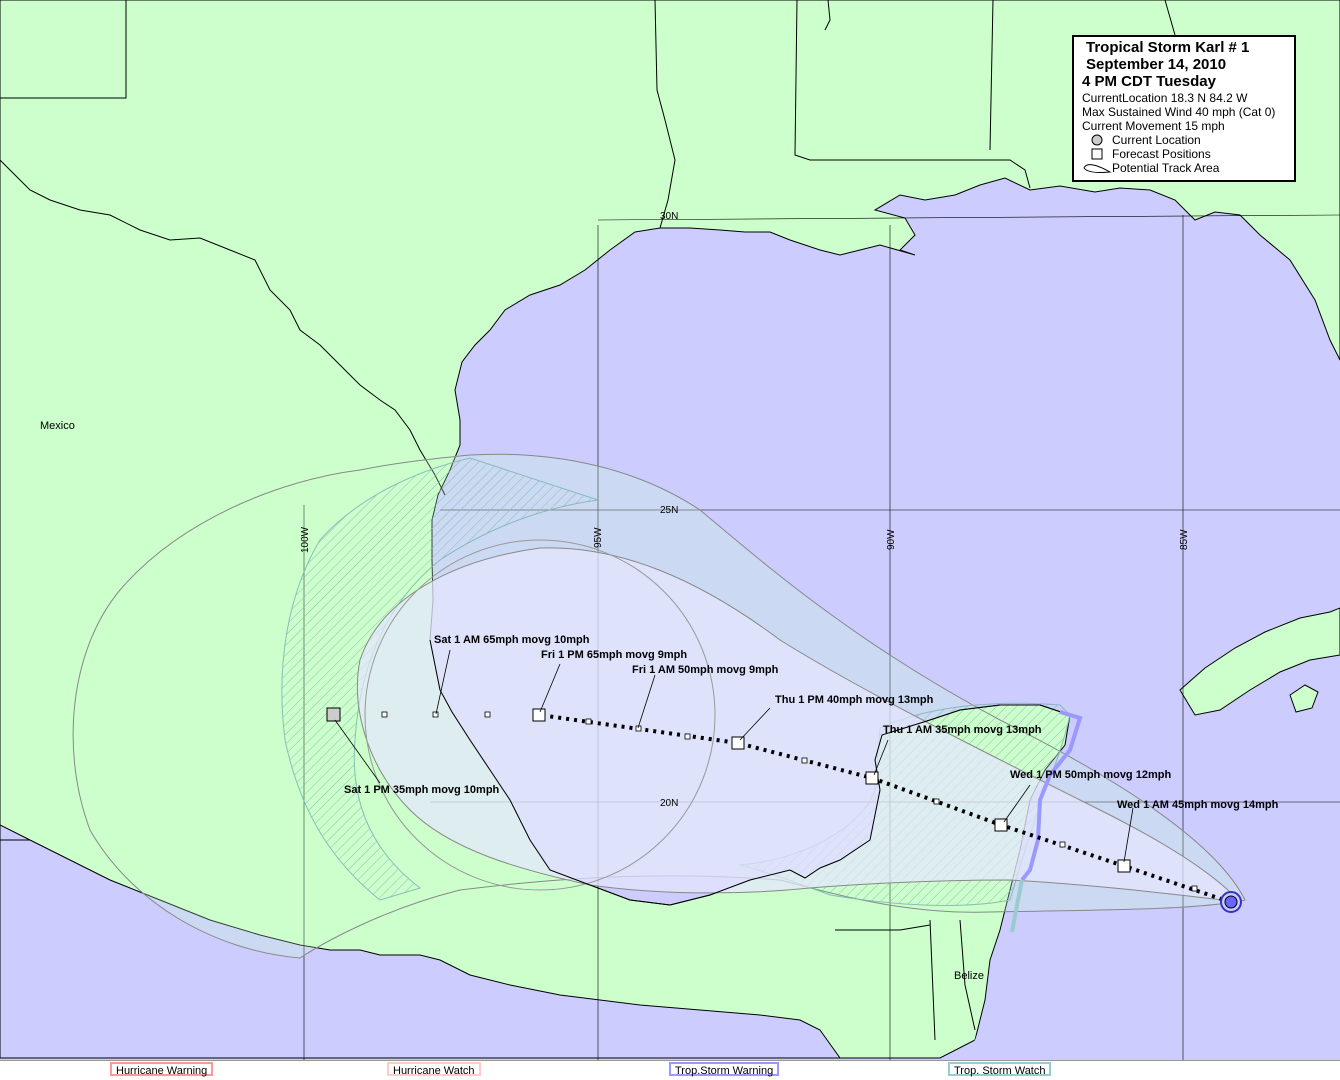 The height and width of the screenshot is (1080, 1340). I want to click on forecast-position-fri-1pm, so click(539, 715).